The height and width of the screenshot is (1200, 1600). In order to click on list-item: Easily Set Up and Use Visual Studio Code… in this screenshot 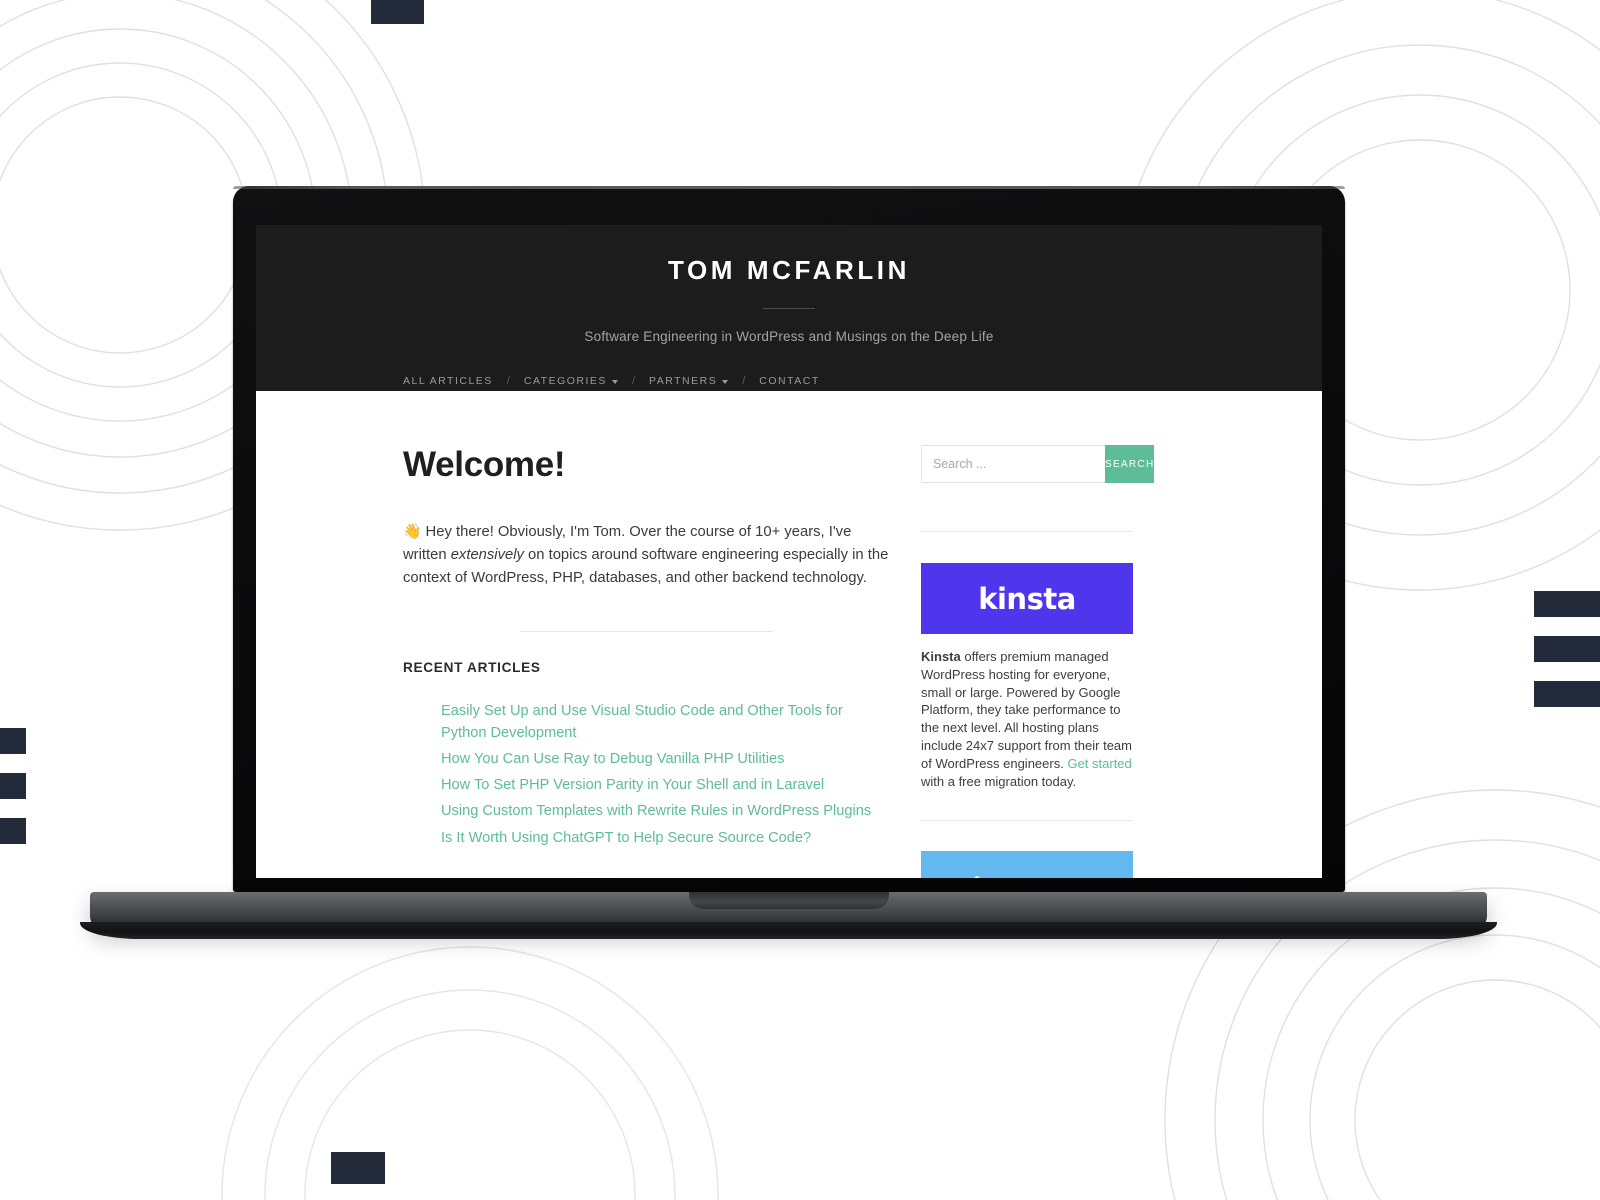, I will do `click(665, 722)`.